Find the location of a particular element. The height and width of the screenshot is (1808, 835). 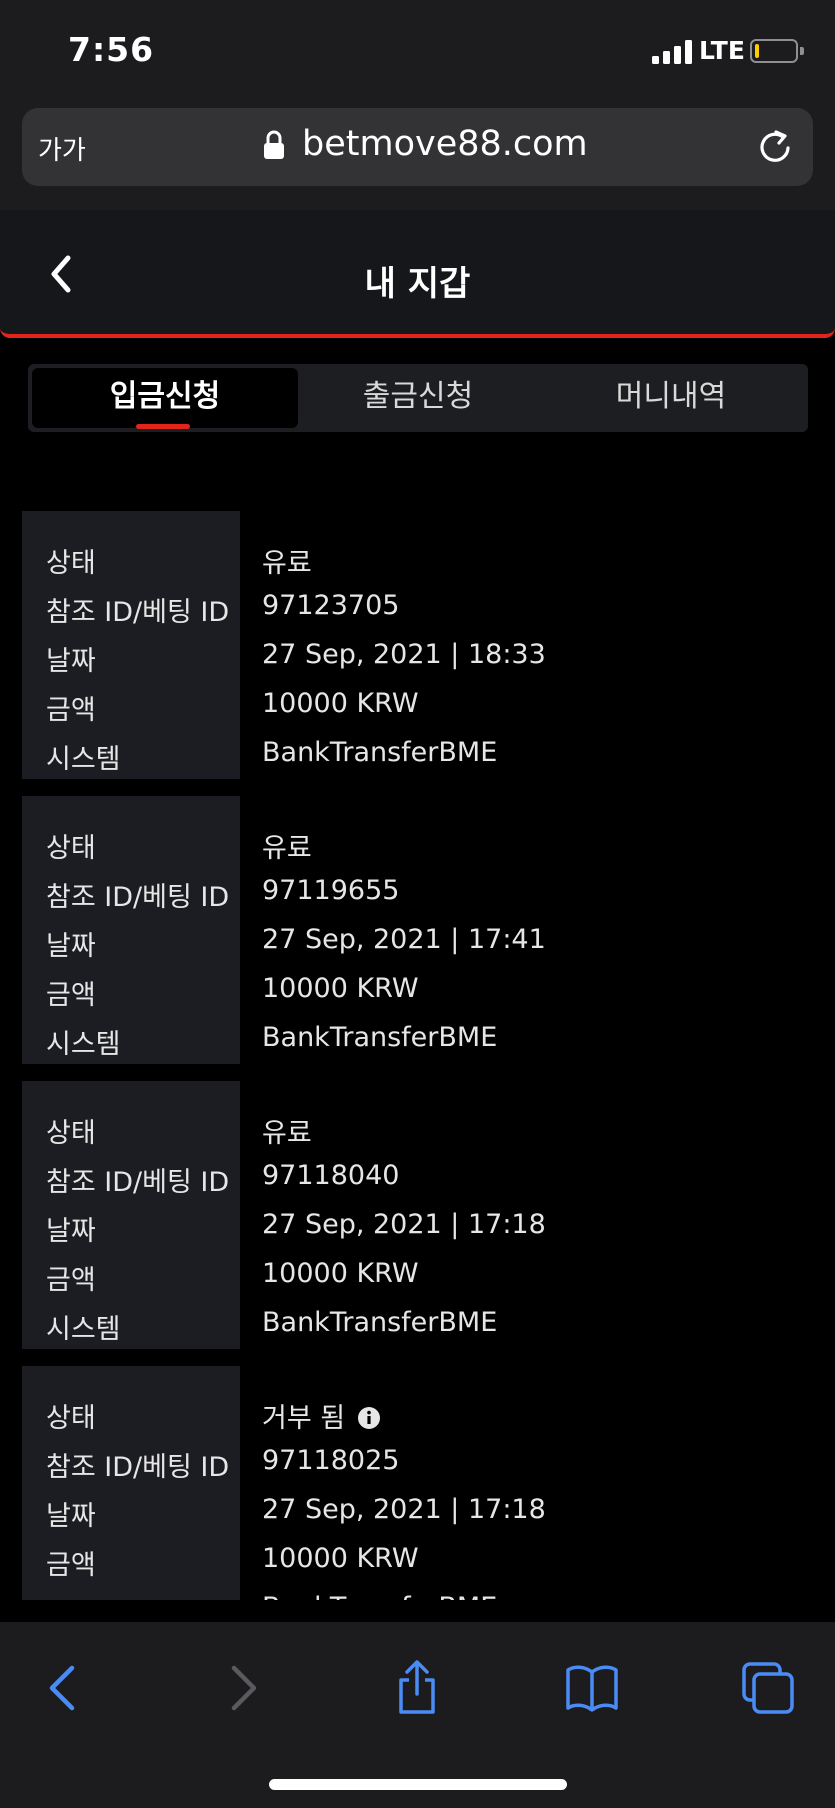

record-row-reference-id: 참조 ID/베팅 ID 97123705 is located at coordinates (417, 614).